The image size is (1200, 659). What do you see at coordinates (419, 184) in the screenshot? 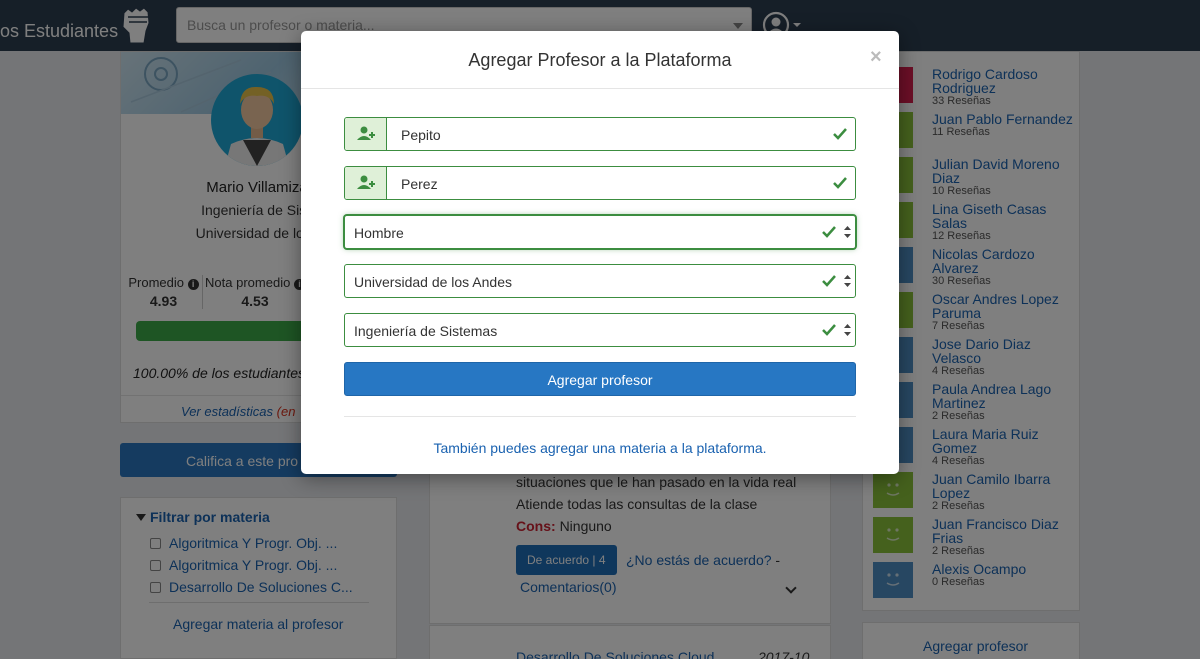
I see `last-name-value: Perez` at bounding box center [419, 184].